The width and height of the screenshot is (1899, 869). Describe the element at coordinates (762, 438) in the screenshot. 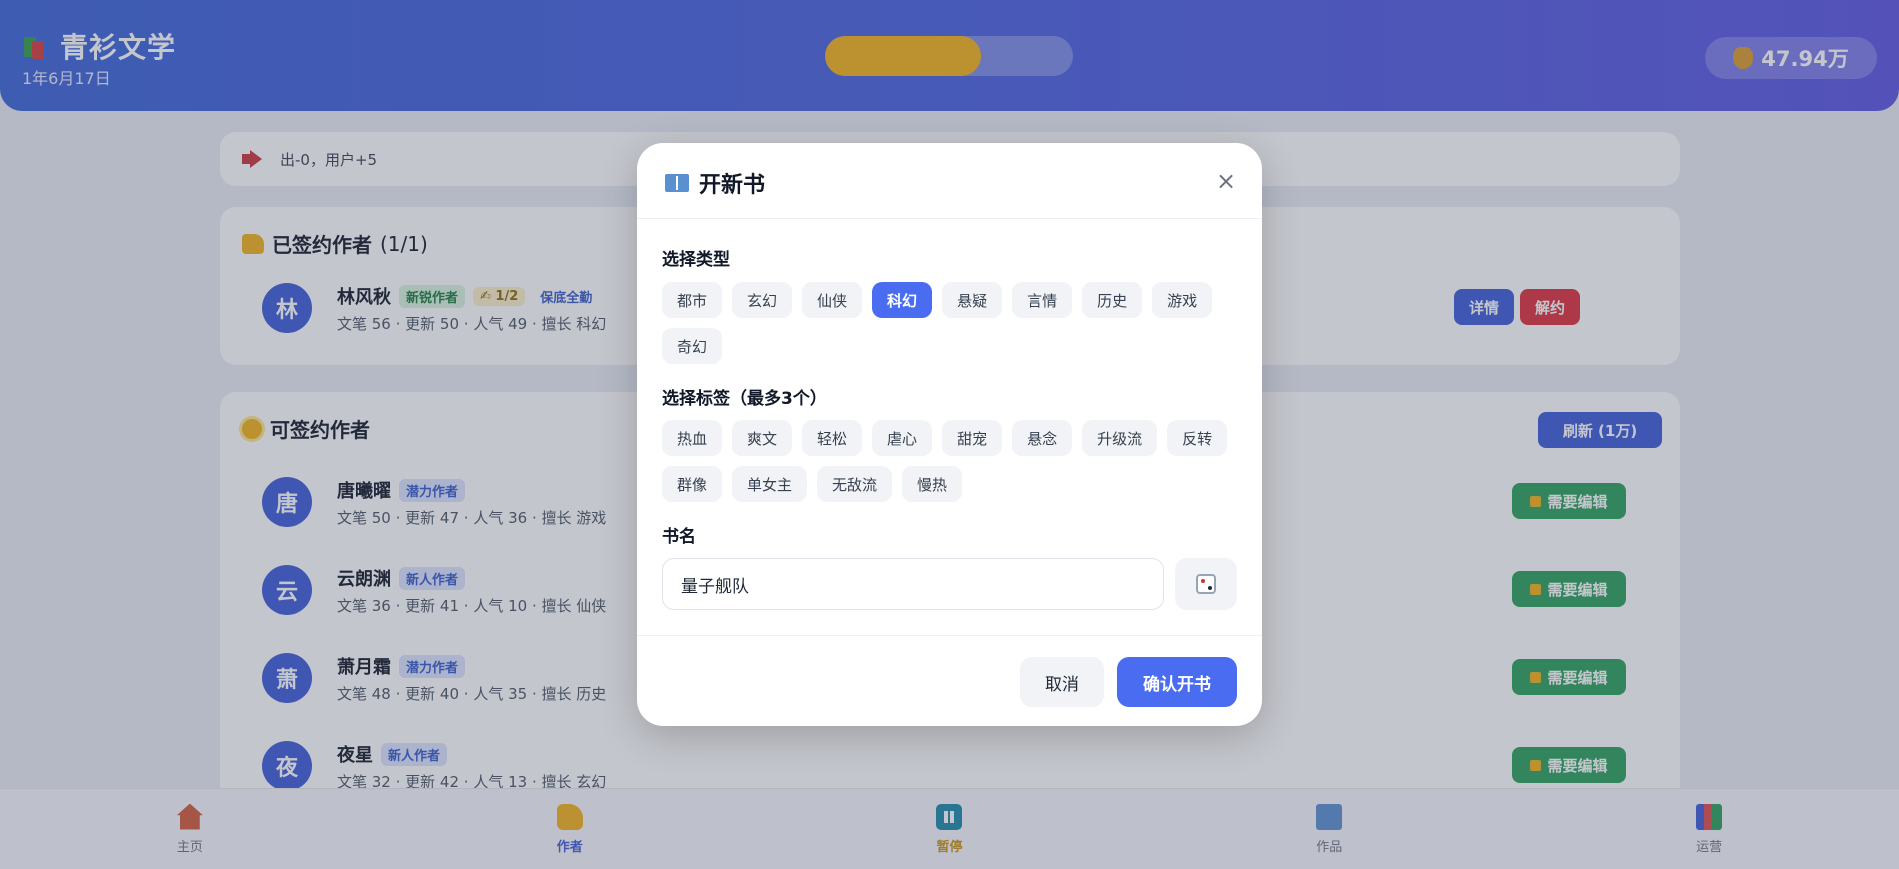

I see `tag-chip: 爽文` at that location.